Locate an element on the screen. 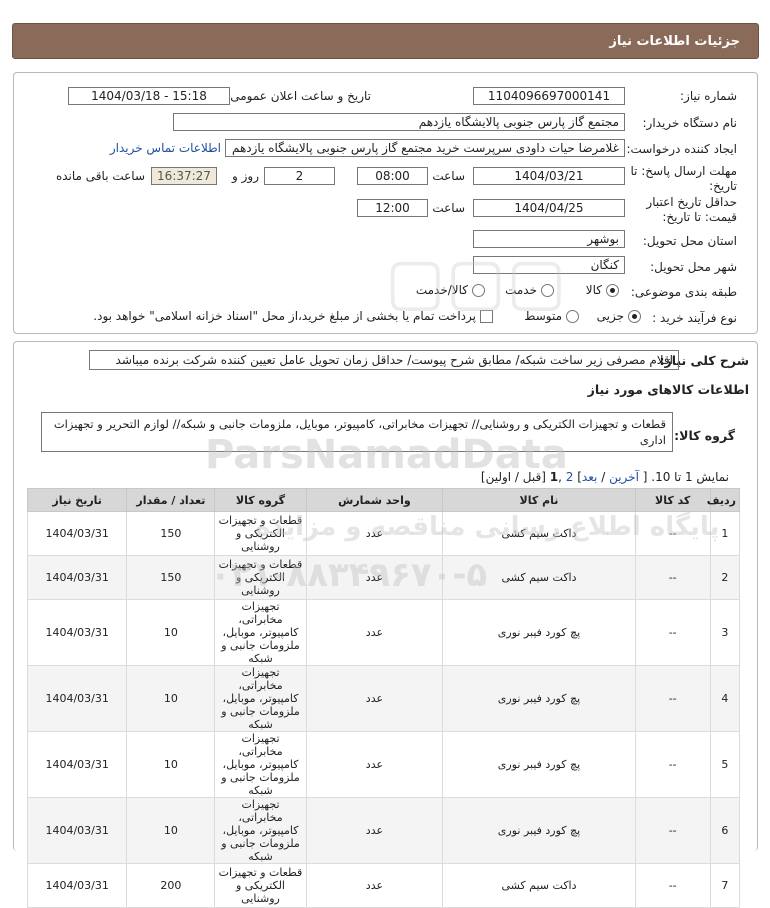 This screenshot has height=908, width=770. column-header: واحد شمارش is located at coordinates (374, 500).